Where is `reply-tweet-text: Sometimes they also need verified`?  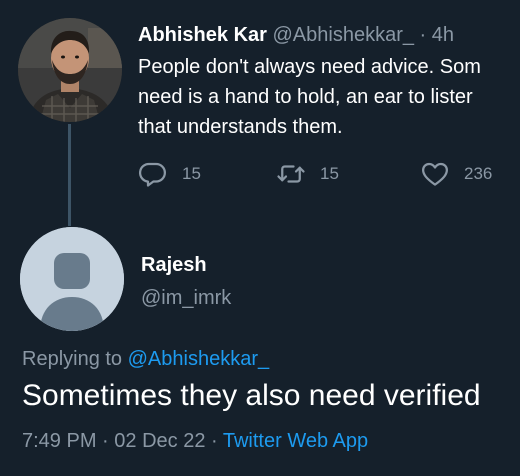
reply-tweet-text: Sometimes they also need verified is located at coordinates (251, 395).